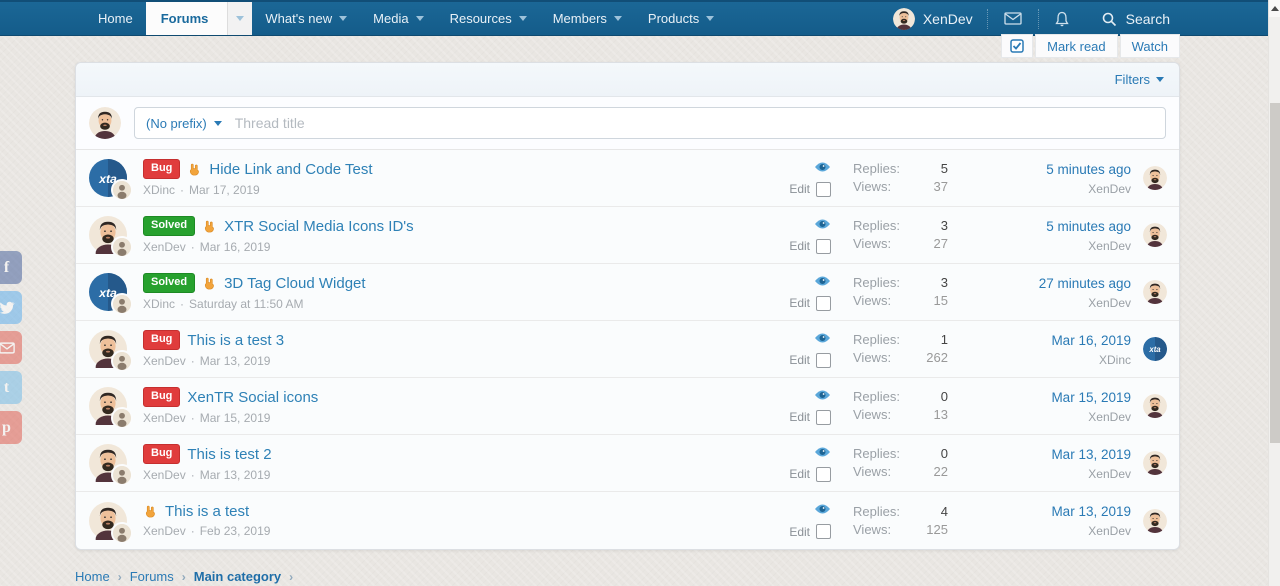 The width and height of the screenshot is (1280, 586). Describe the element at coordinates (207, 511) in the screenshot. I see `thread-title-link: This is a test` at that location.